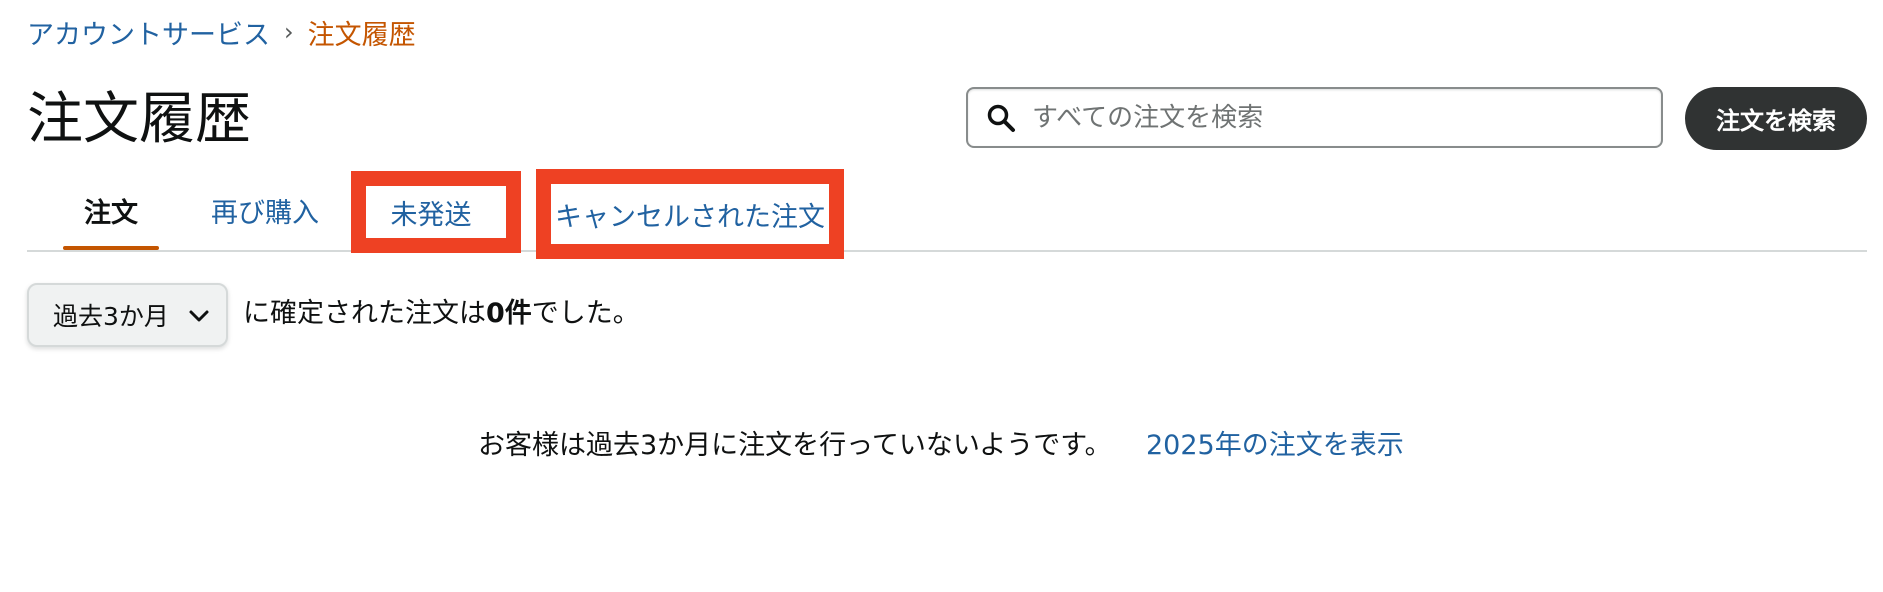 The image size is (1883, 592). I want to click on summary-suffix: でした。, so click(585, 313).